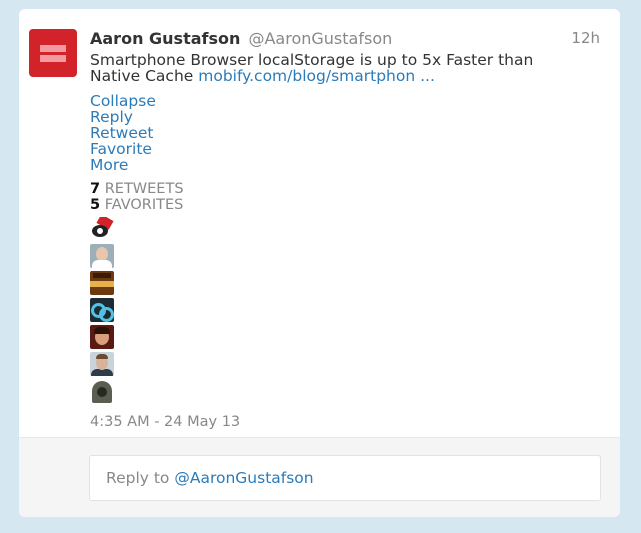 The image size is (641, 533). What do you see at coordinates (140, 478) in the screenshot?
I see `reply-prefix: Reply to` at bounding box center [140, 478].